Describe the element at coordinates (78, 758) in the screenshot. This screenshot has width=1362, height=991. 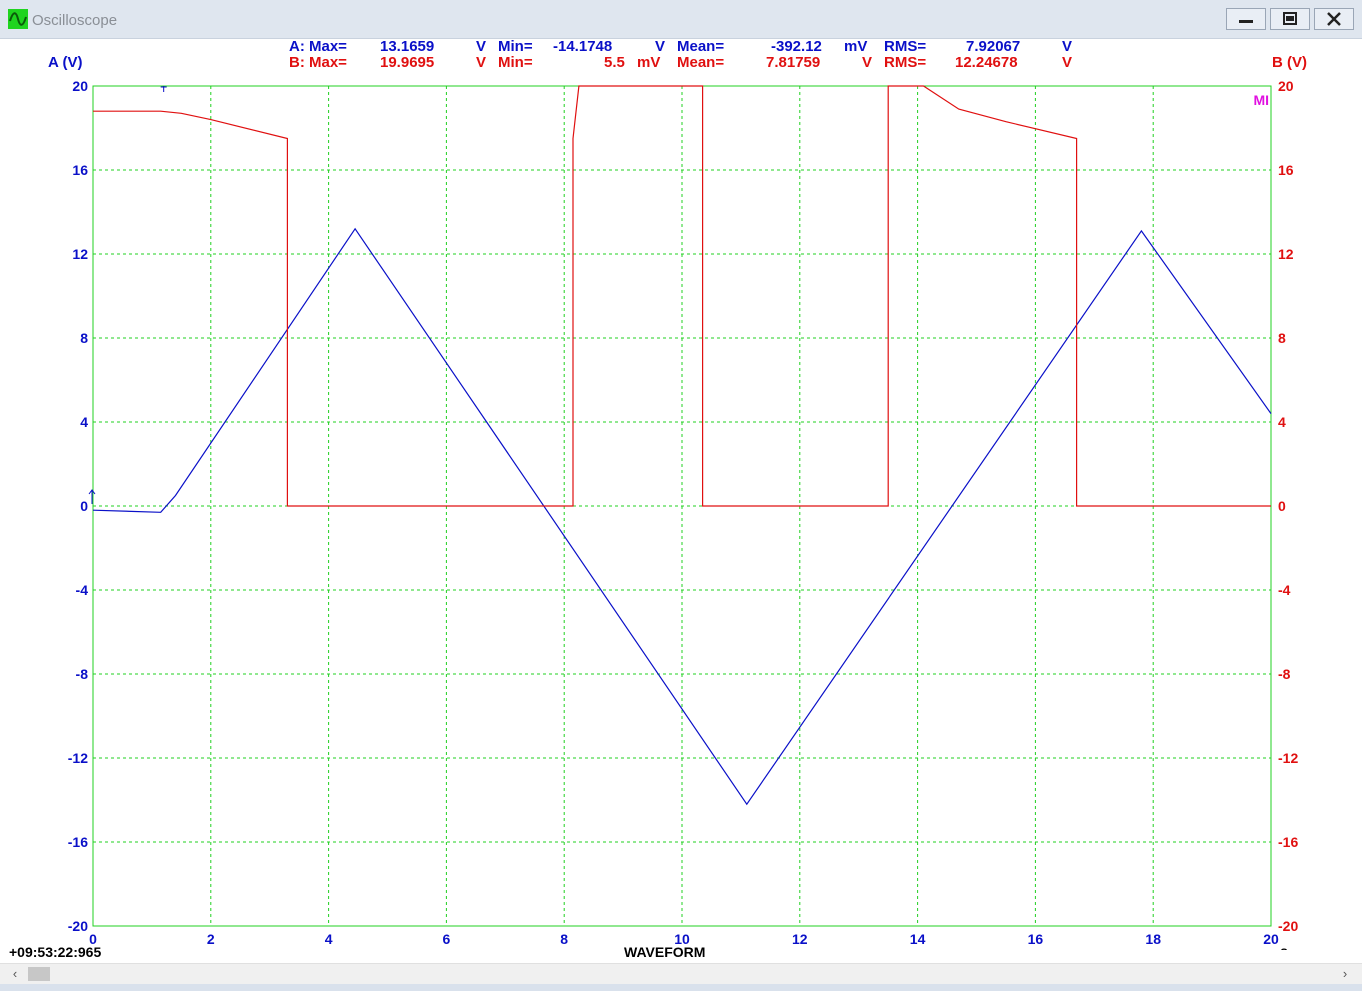
I see `left-y-tick-label: -12` at that location.